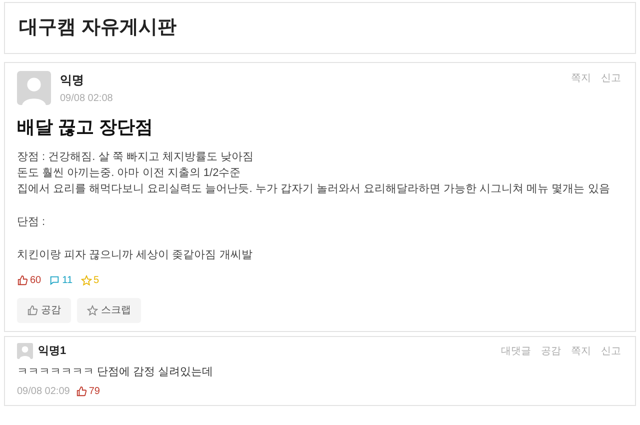 This screenshot has height=425, width=640. What do you see at coordinates (43, 392) in the screenshot?
I see `comment-time: 09/08 02:09` at bounding box center [43, 392].